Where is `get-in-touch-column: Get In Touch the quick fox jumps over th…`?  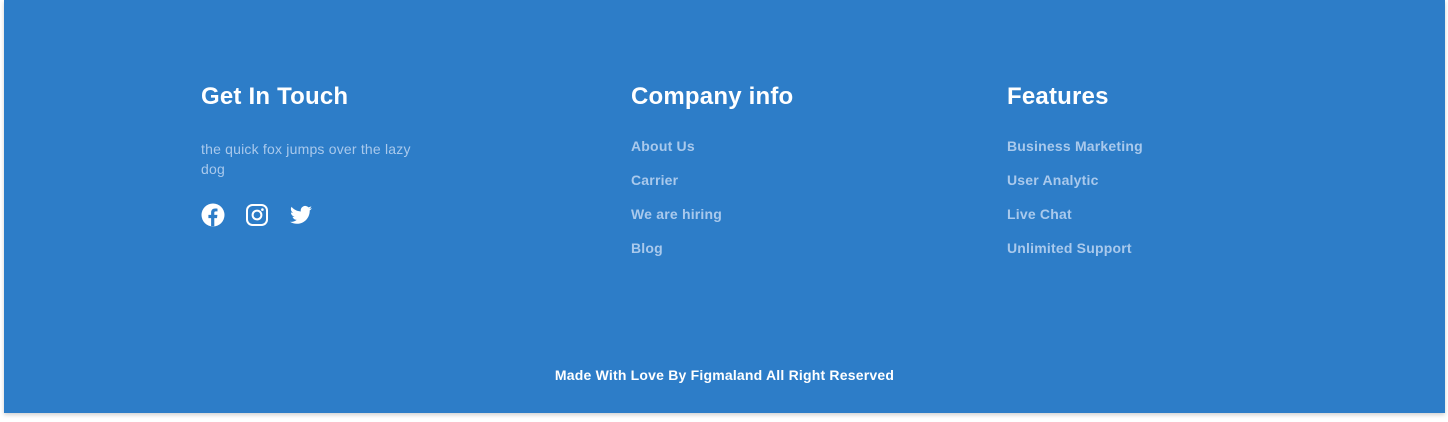
get-in-touch-column: Get In Touch the quick fox jumps over th… is located at coordinates (321, 154).